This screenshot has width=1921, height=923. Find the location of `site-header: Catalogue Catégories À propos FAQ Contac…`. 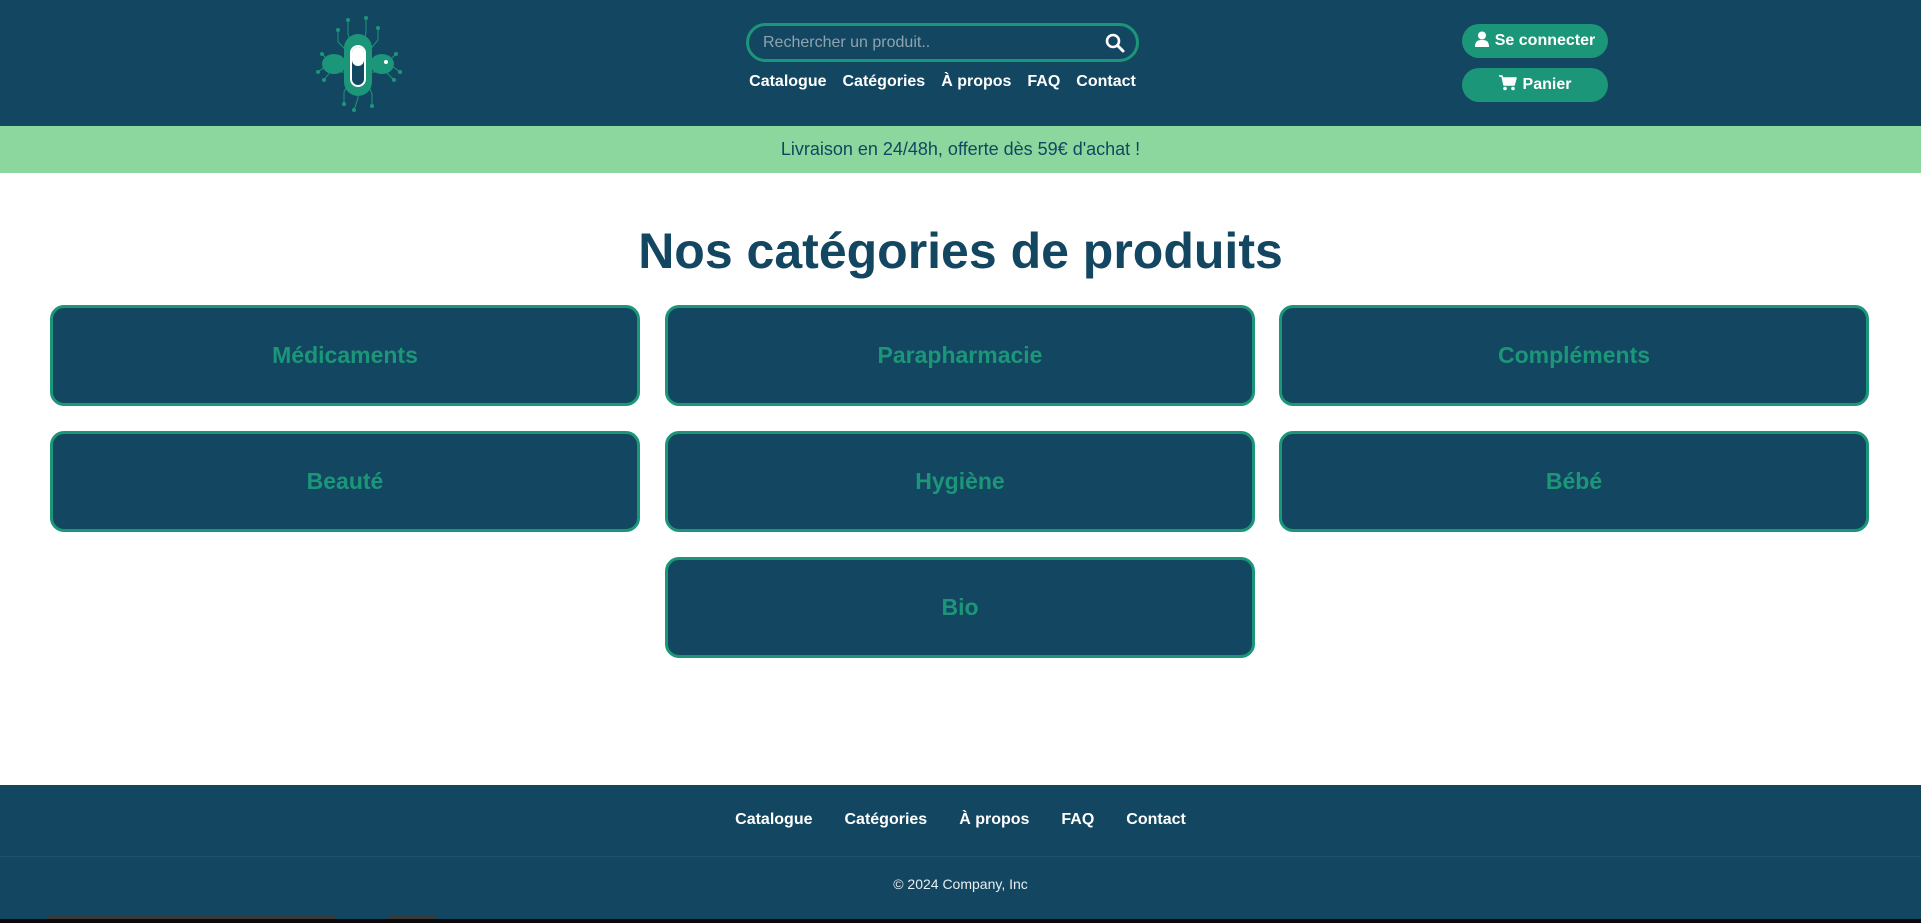

site-header: Catalogue Catégories À propos FAQ Contac… is located at coordinates (960, 63).